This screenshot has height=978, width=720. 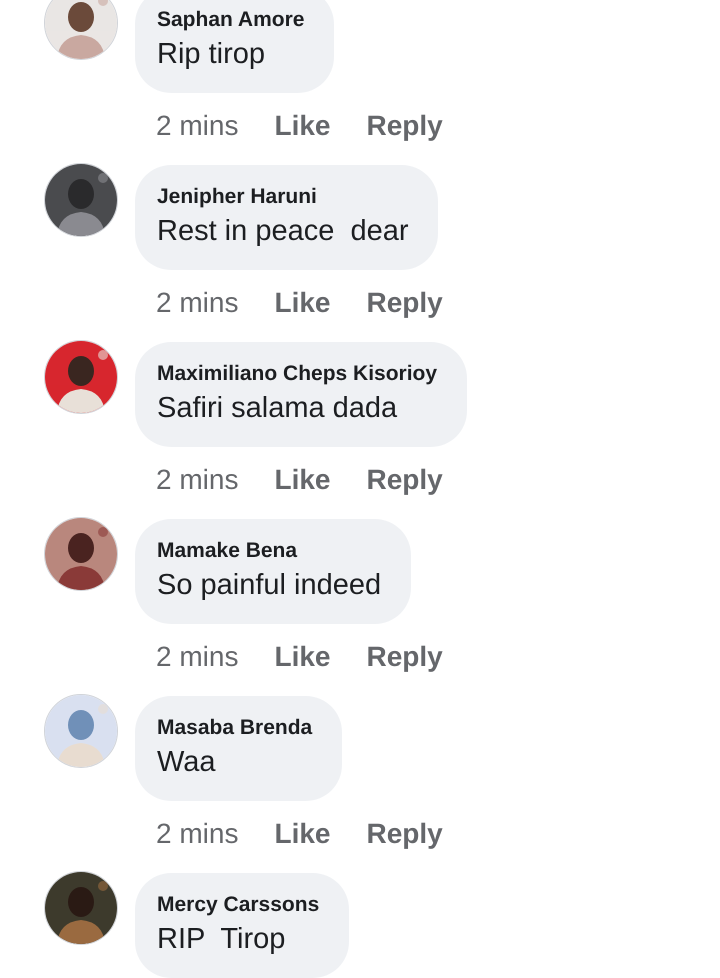 What do you see at coordinates (234, 728) in the screenshot?
I see `comment-author: Masaba Brenda` at bounding box center [234, 728].